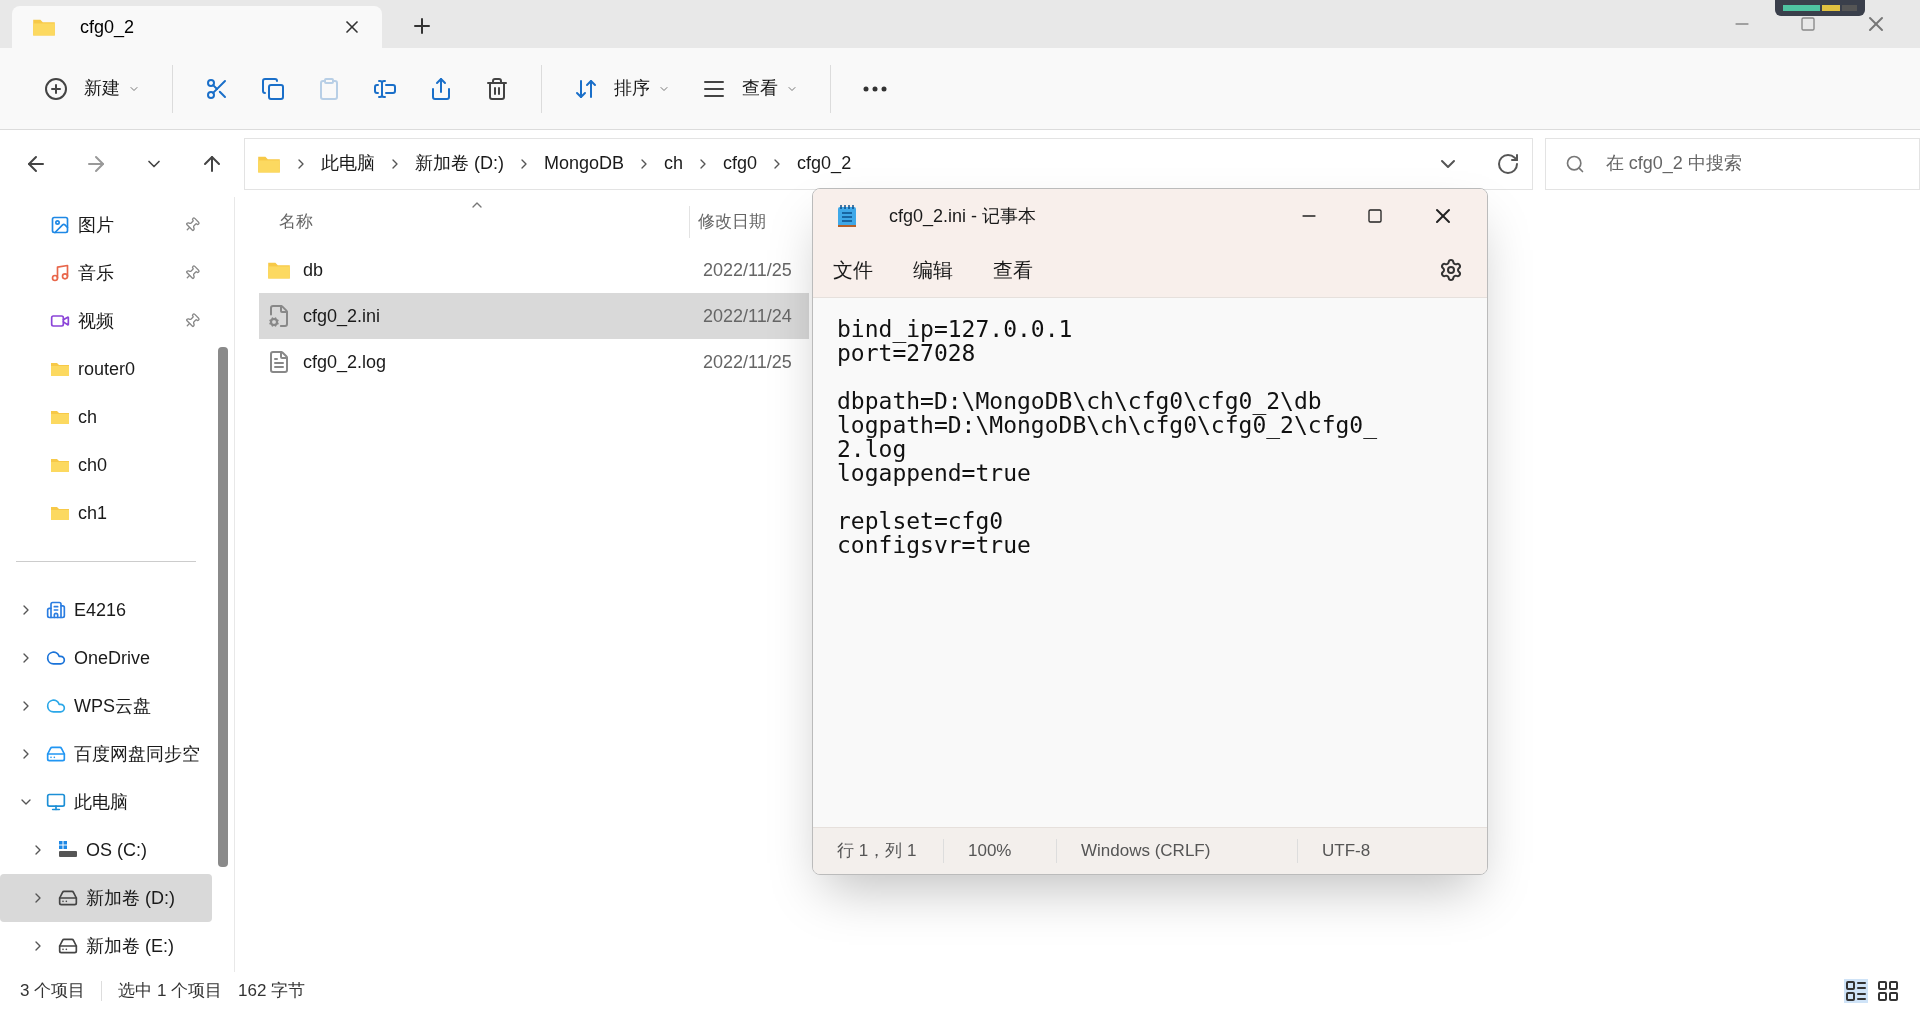 This screenshot has width=1920, height=1010. Describe the element at coordinates (96, 273) in the screenshot. I see `quick-access-label: 音乐` at that location.